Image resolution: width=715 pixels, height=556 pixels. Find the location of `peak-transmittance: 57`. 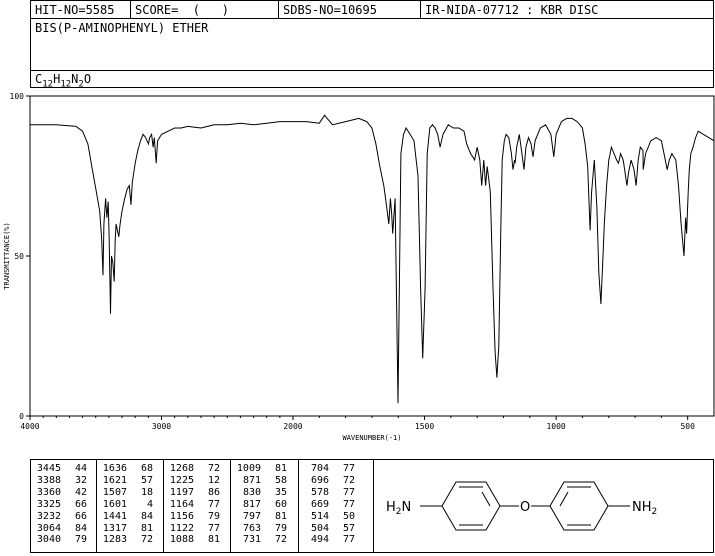

peak-transmittance: 57 is located at coordinates (146, 480).